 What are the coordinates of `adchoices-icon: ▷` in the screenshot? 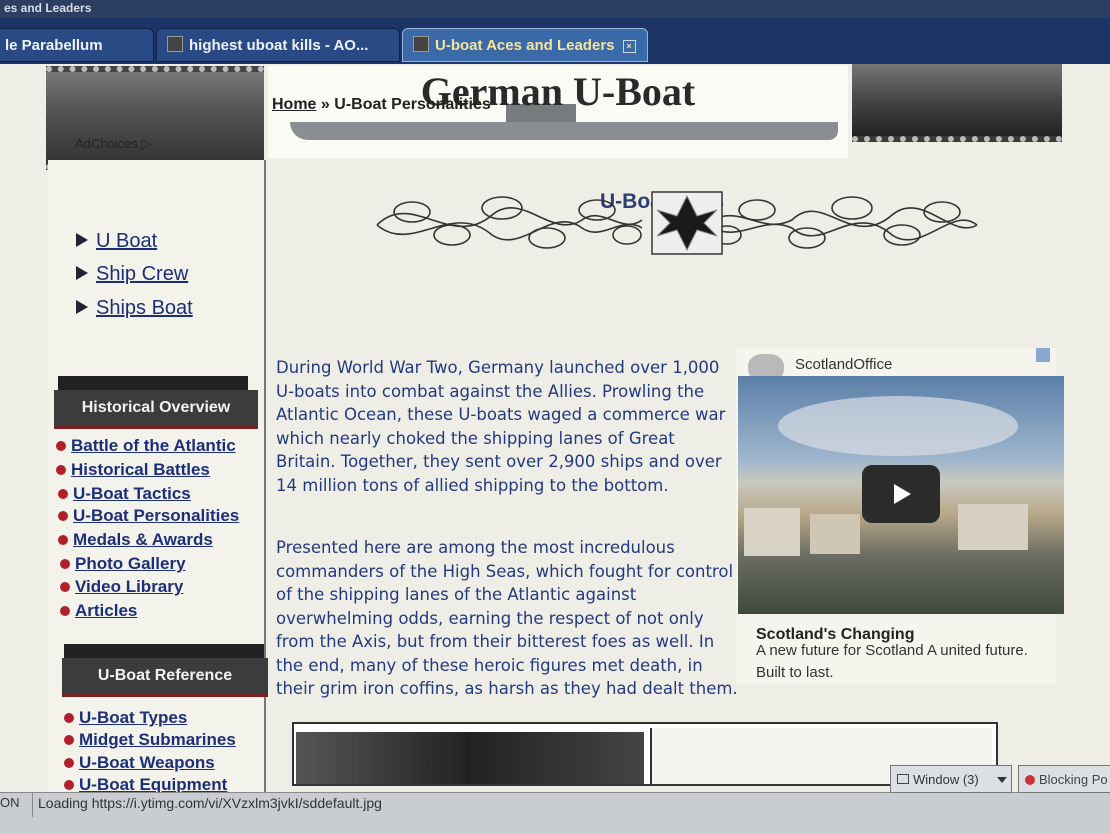 It's located at (146, 143).